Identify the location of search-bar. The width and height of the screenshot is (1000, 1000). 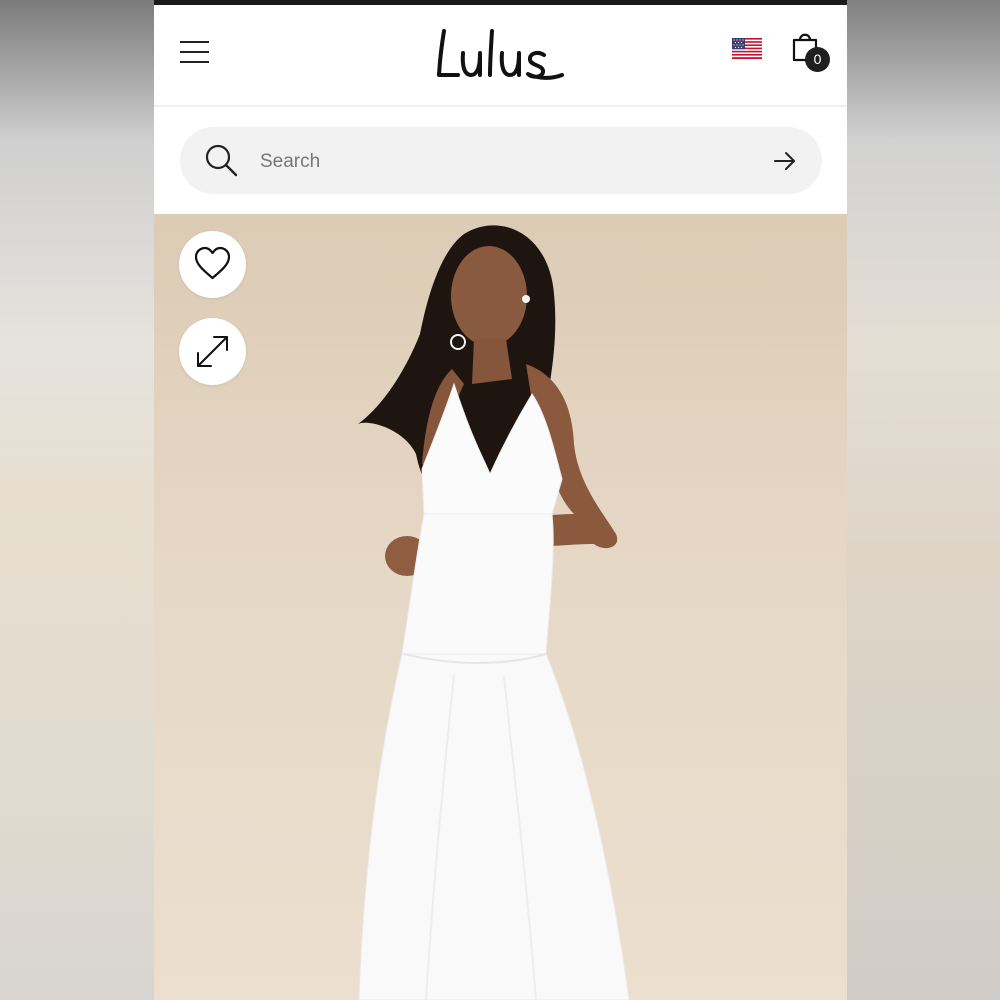
(501, 160).